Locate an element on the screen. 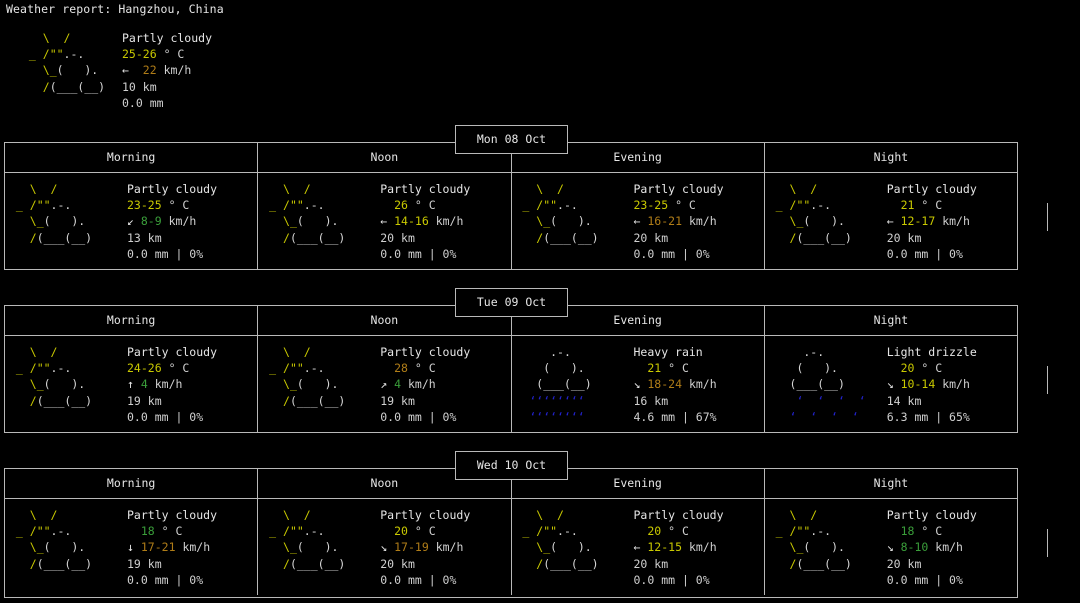 The width and height of the screenshot is (1080, 603). day-label-tab: Mon 08 Oct is located at coordinates (511, 139).